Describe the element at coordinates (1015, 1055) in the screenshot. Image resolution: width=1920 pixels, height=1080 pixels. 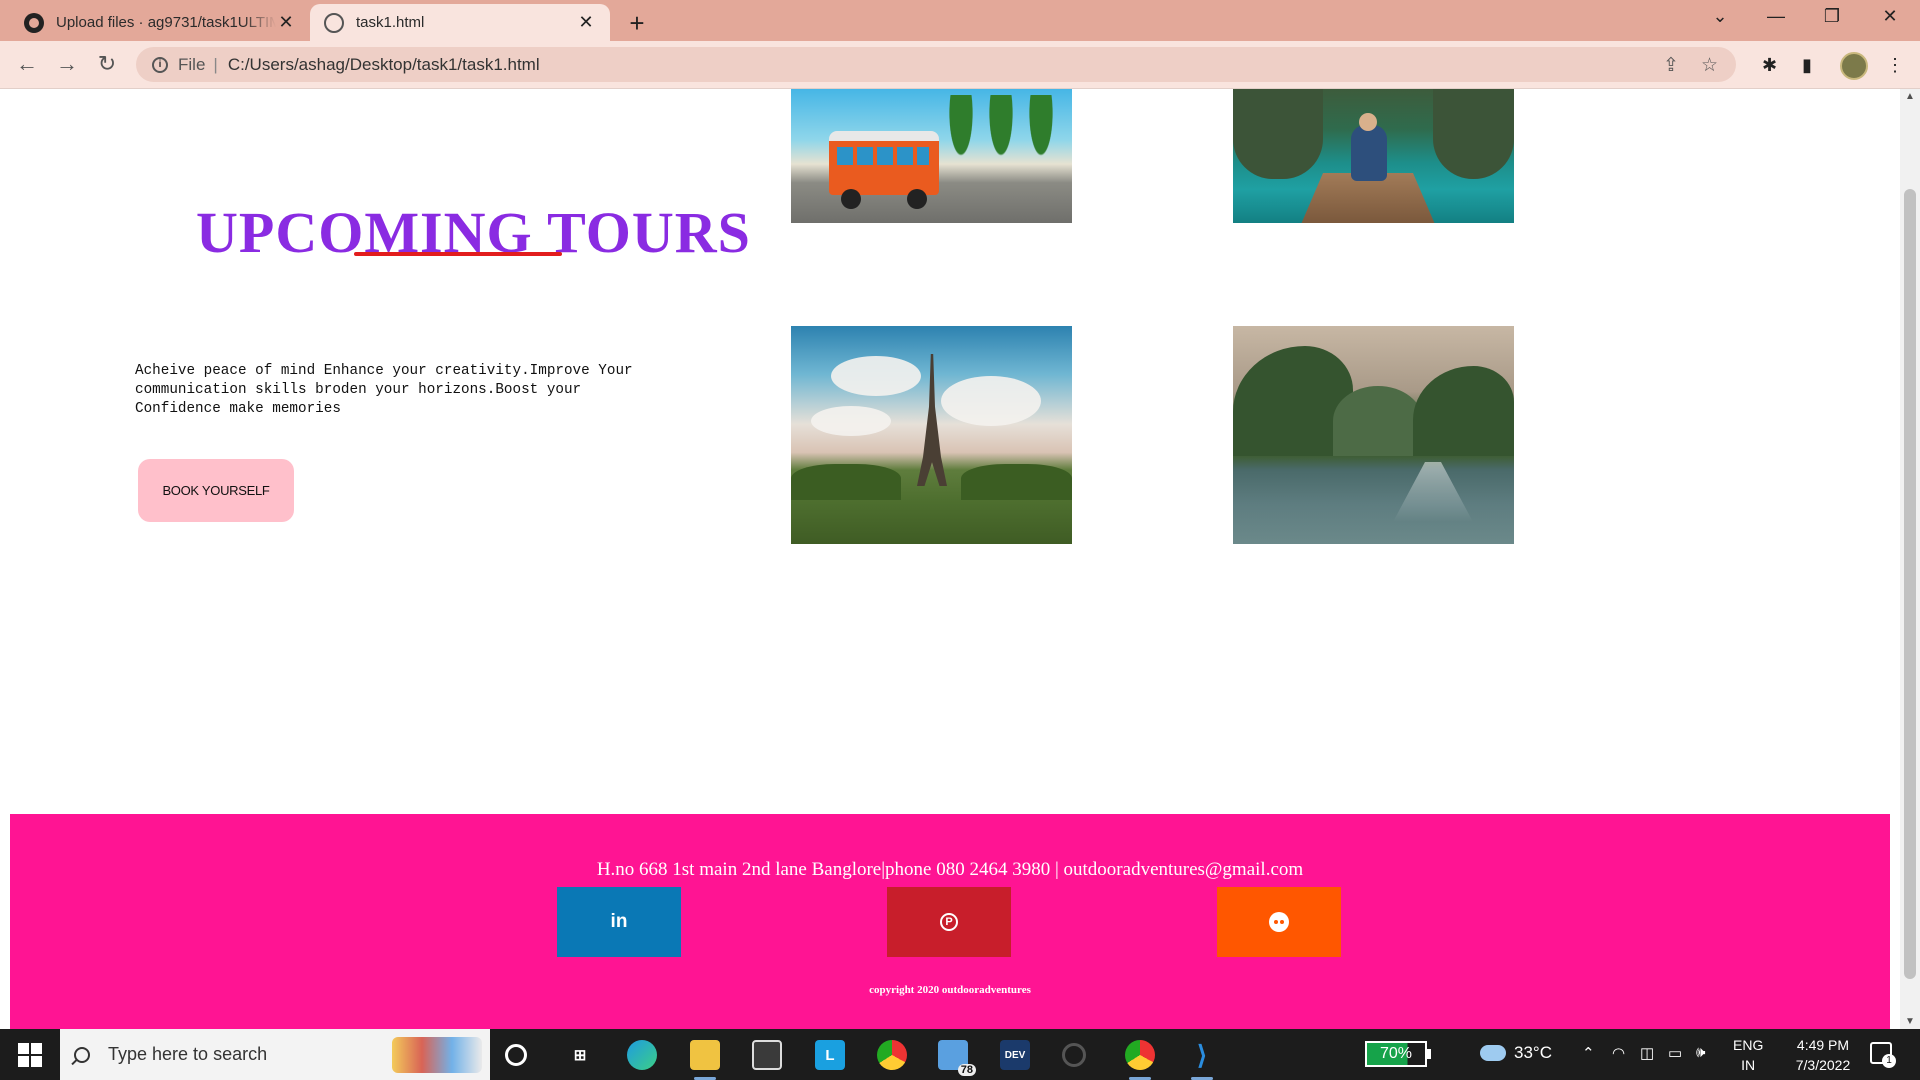
I see `dev-app-icon: DEV` at that location.